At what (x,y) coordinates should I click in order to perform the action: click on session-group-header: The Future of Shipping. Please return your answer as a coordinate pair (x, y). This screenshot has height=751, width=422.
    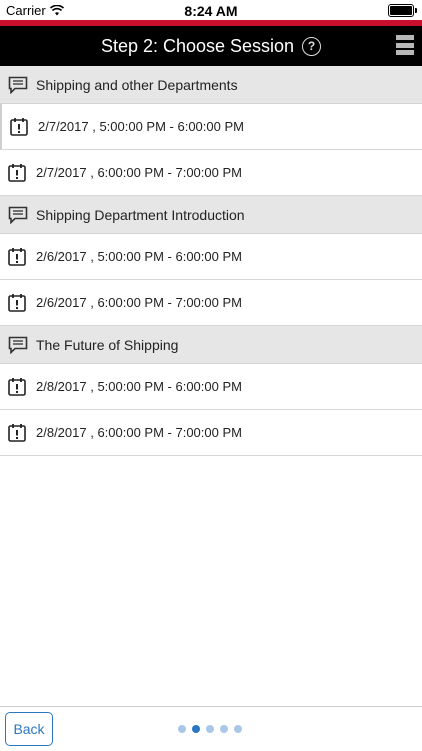
    Looking at the image, I should click on (211, 345).